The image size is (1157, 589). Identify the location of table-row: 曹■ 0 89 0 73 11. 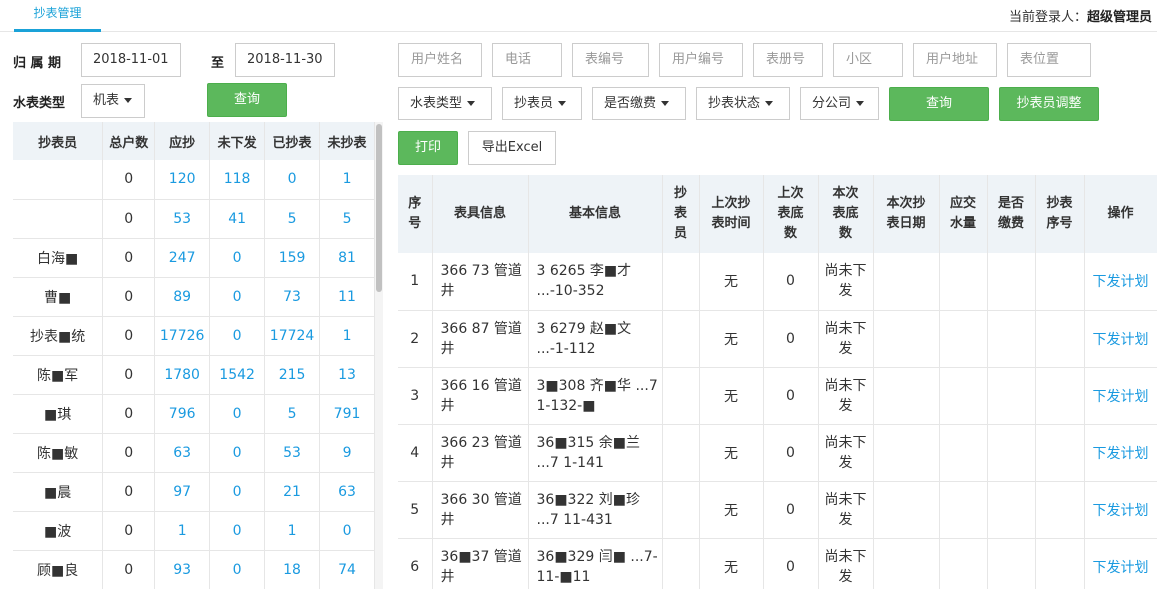
(194, 297).